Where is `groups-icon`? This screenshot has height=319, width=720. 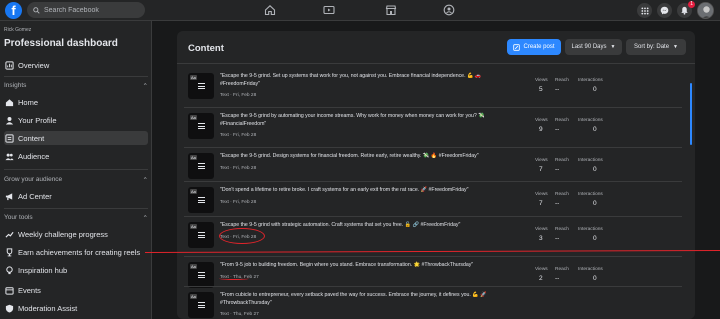 groups-icon is located at coordinates (449, 10).